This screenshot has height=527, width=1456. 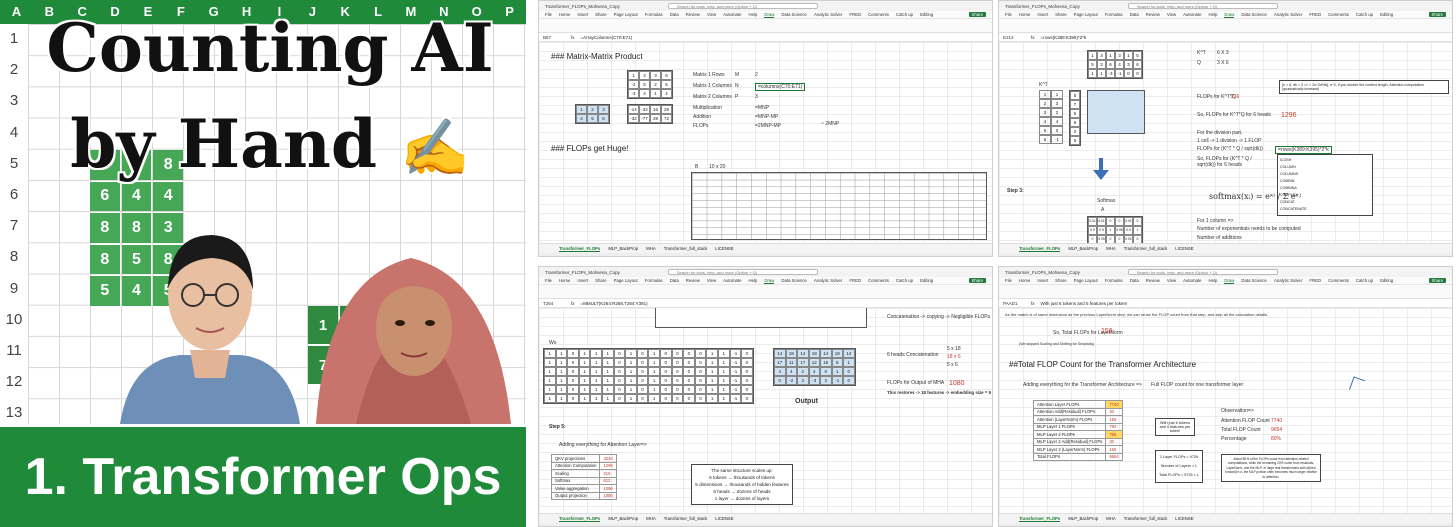 What do you see at coordinates (554, 37) in the screenshot?
I see `name-box: B67` at bounding box center [554, 37].